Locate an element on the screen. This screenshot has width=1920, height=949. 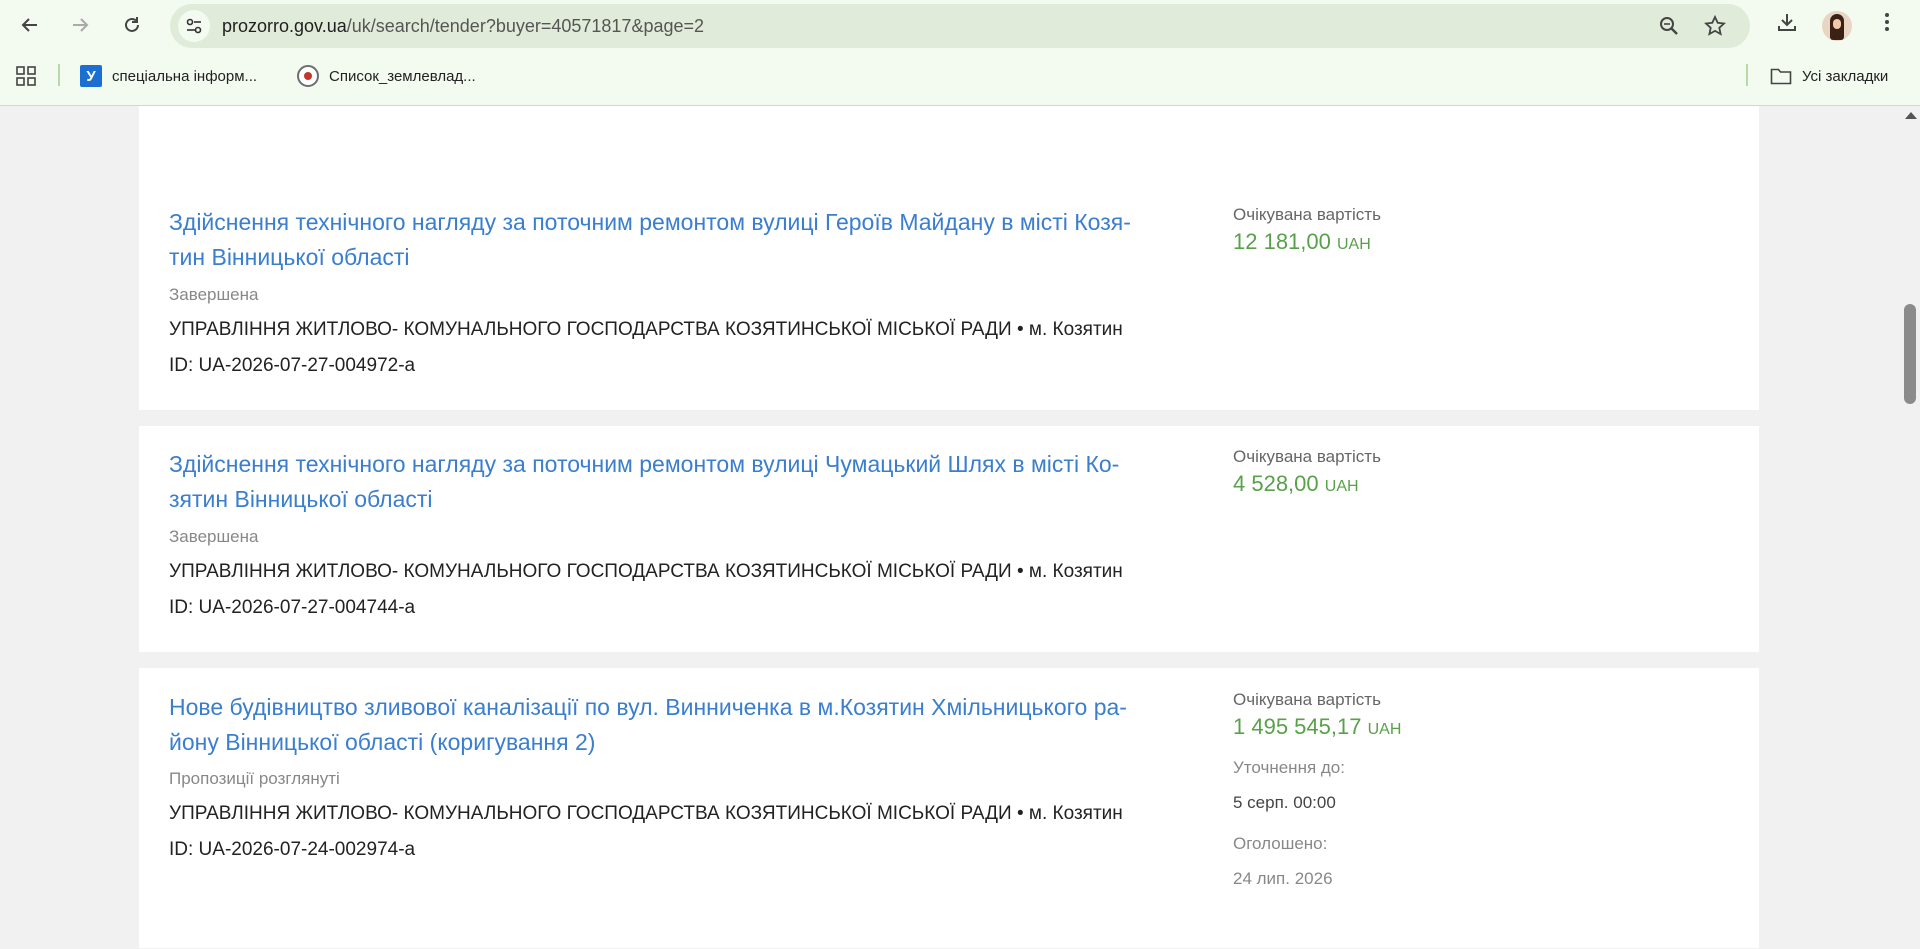
zoom-icon is located at coordinates (1669, 26).